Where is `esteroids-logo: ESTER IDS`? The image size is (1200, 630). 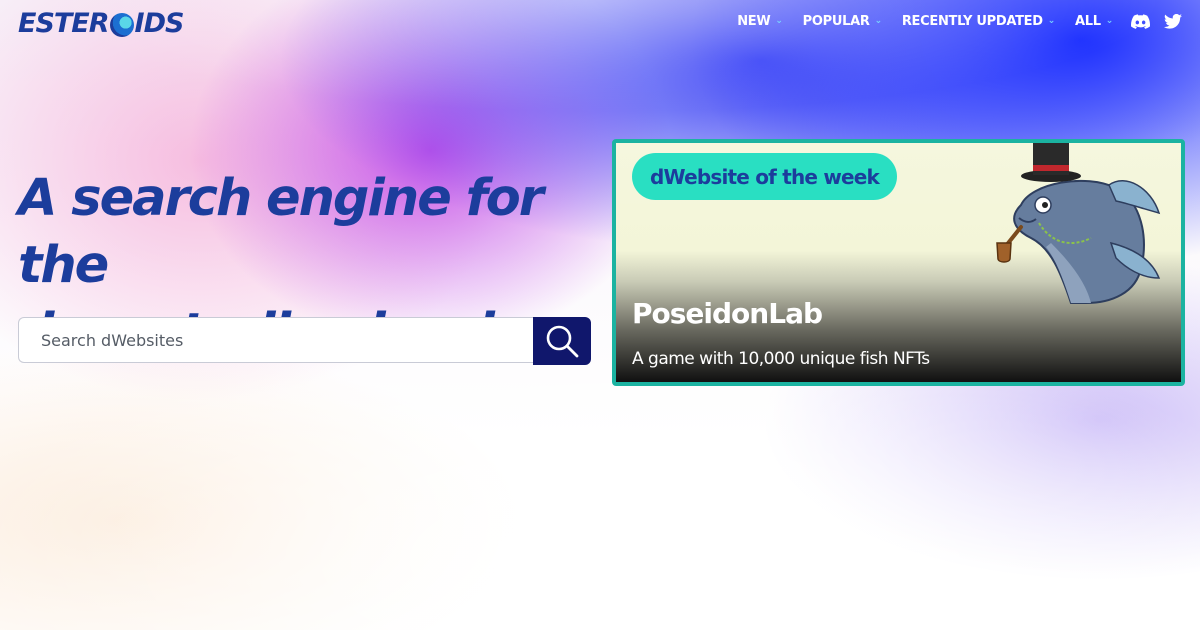 esteroids-logo: ESTER IDS is located at coordinates (101, 23).